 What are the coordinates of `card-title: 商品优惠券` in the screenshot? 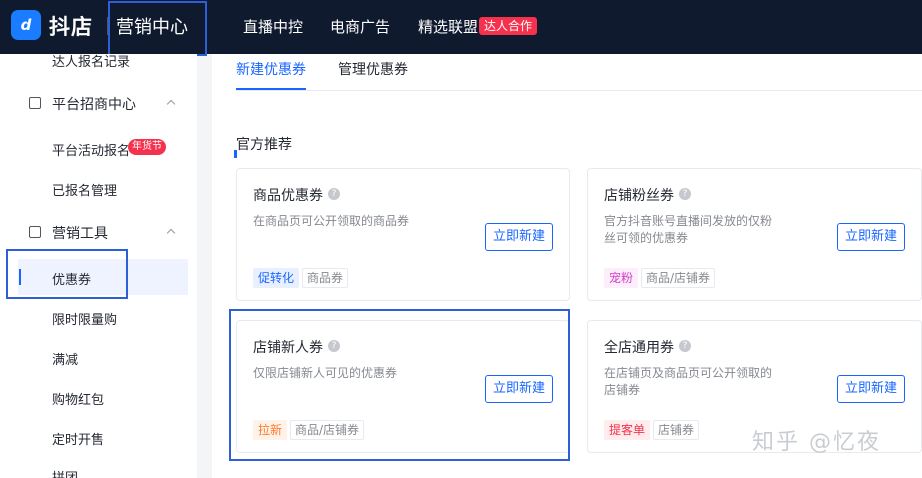 It's located at (288, 196).